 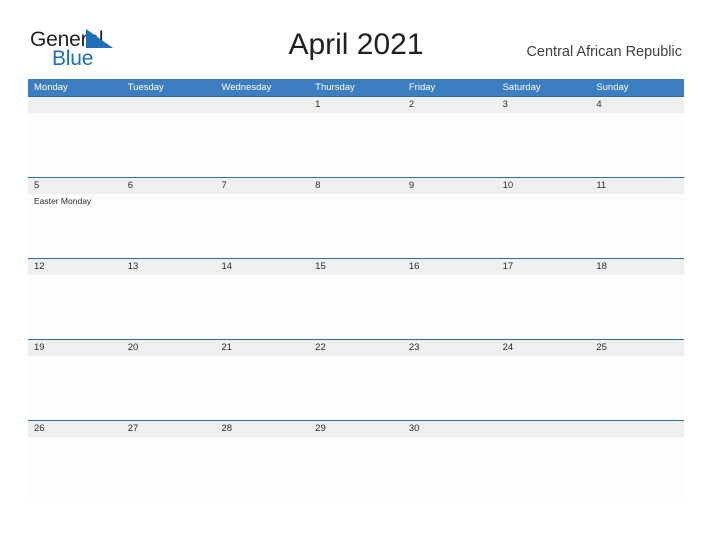 I want to click on day-number: 17, so click(x=508, y=266).